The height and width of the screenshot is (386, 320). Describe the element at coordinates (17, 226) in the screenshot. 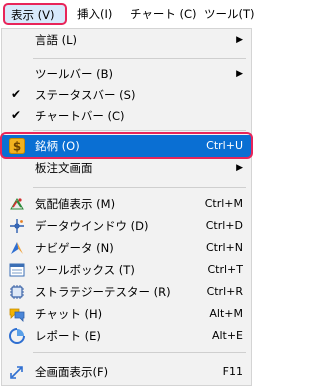

I see `crosshair-icon` at that location.